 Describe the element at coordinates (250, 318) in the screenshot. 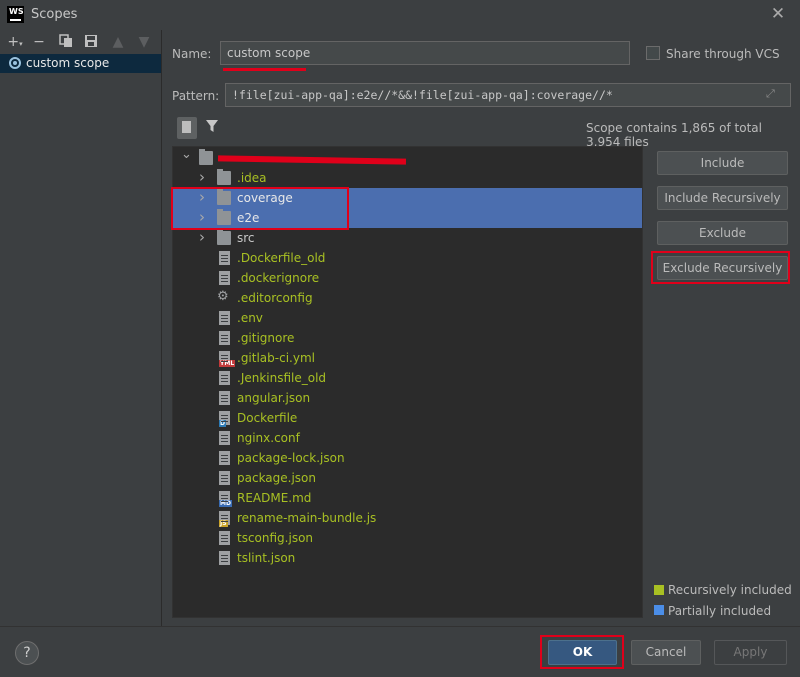

I see `tree-row-label: .env` at that location.